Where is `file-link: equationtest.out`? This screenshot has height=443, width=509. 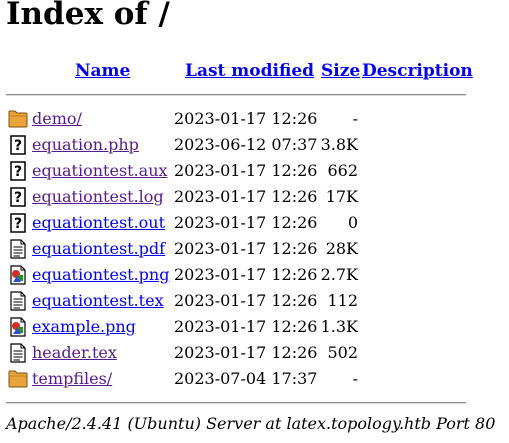 file-link: equationtest.out is located at coordinates (98, 223).